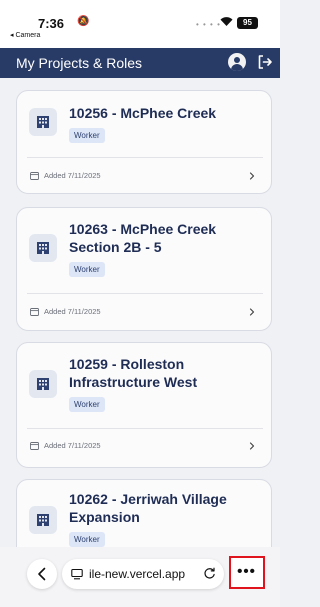 This screenshot has height=607, width=320. Describe the element at coordinates (265, 62) in the screenshot. I see `logout-icon` at that location.